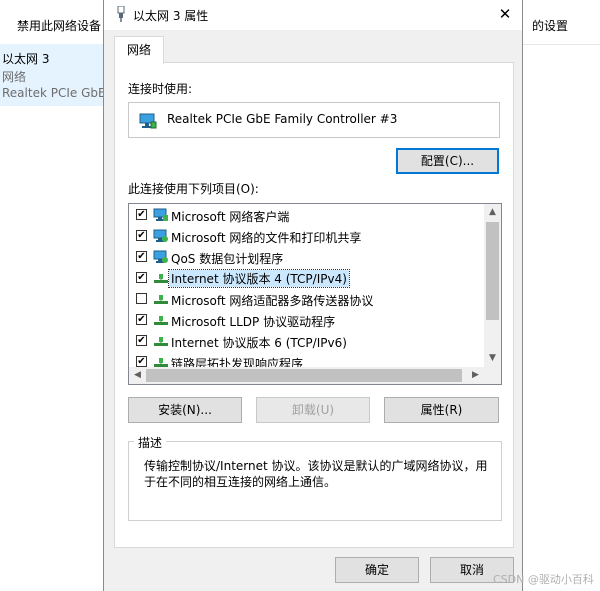  Describe the element at coordinates (150, 442) in the screenshot. I see `description-title: 描述` at that location.